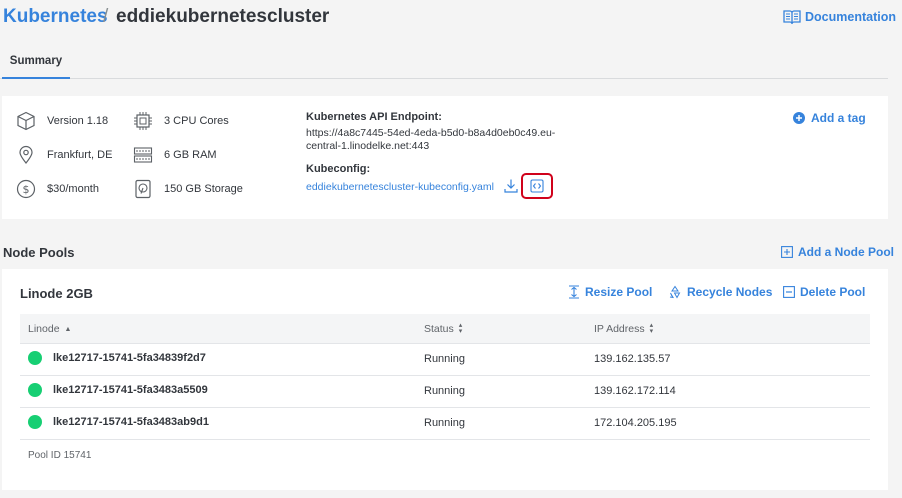 This screenshot has height=498, width=902. Describe the element at coordinates (55, 17) in the screenshot. I see `breadcrumb-kubernetes-link: Kubernetes` at that location.